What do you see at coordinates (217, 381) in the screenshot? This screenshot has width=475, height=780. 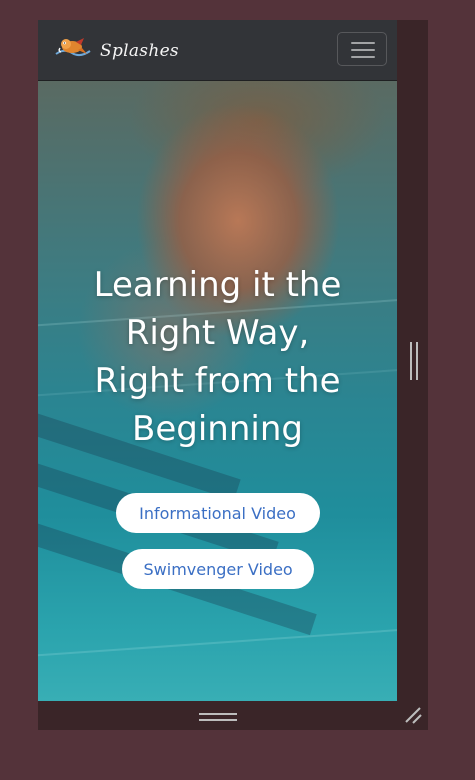 I see `hero-title-line: Right from the` at bounding box center [217, 381].